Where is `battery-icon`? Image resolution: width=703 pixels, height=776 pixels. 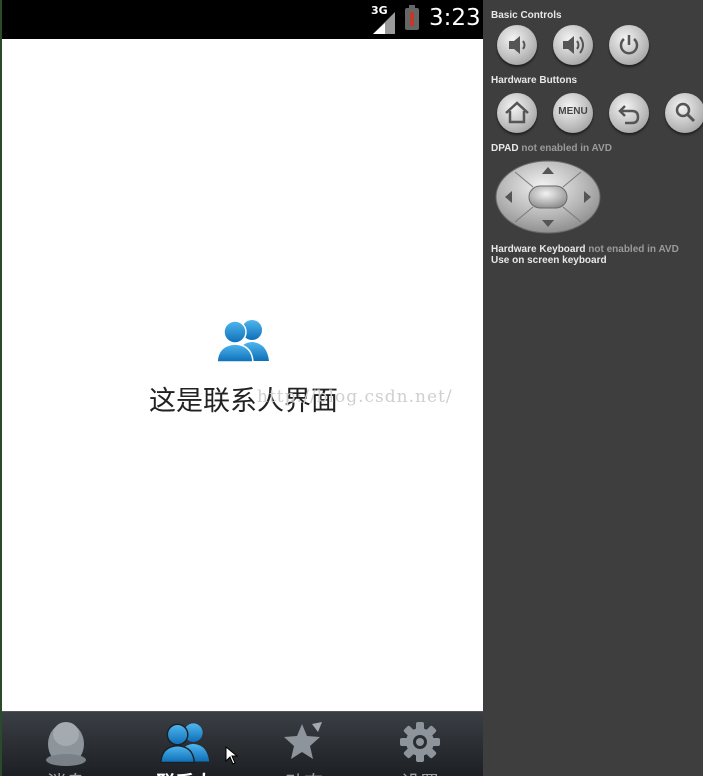
battery-icon is located at coordinates (412, 17).